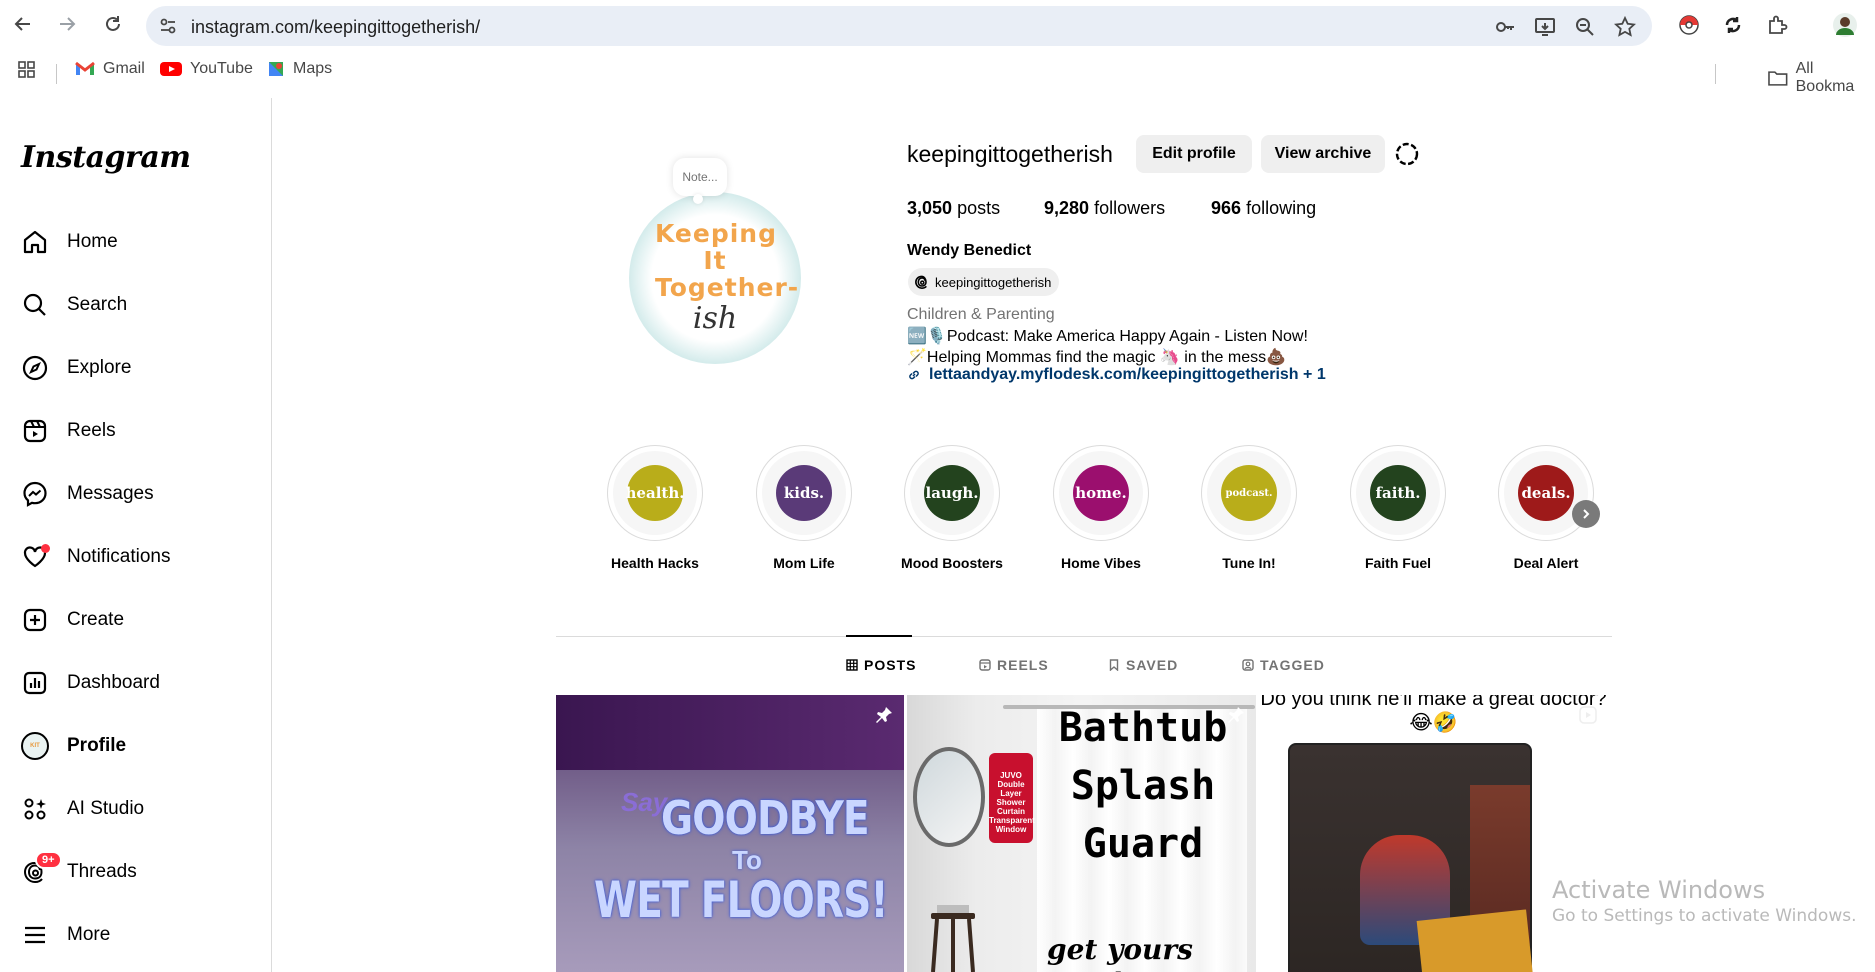 Image resolution: width=1875 pixels, height=972 pixels. Describe the element at coordinates (27, 70) in the screenshot. I see `apps-grid-icon` at that location.